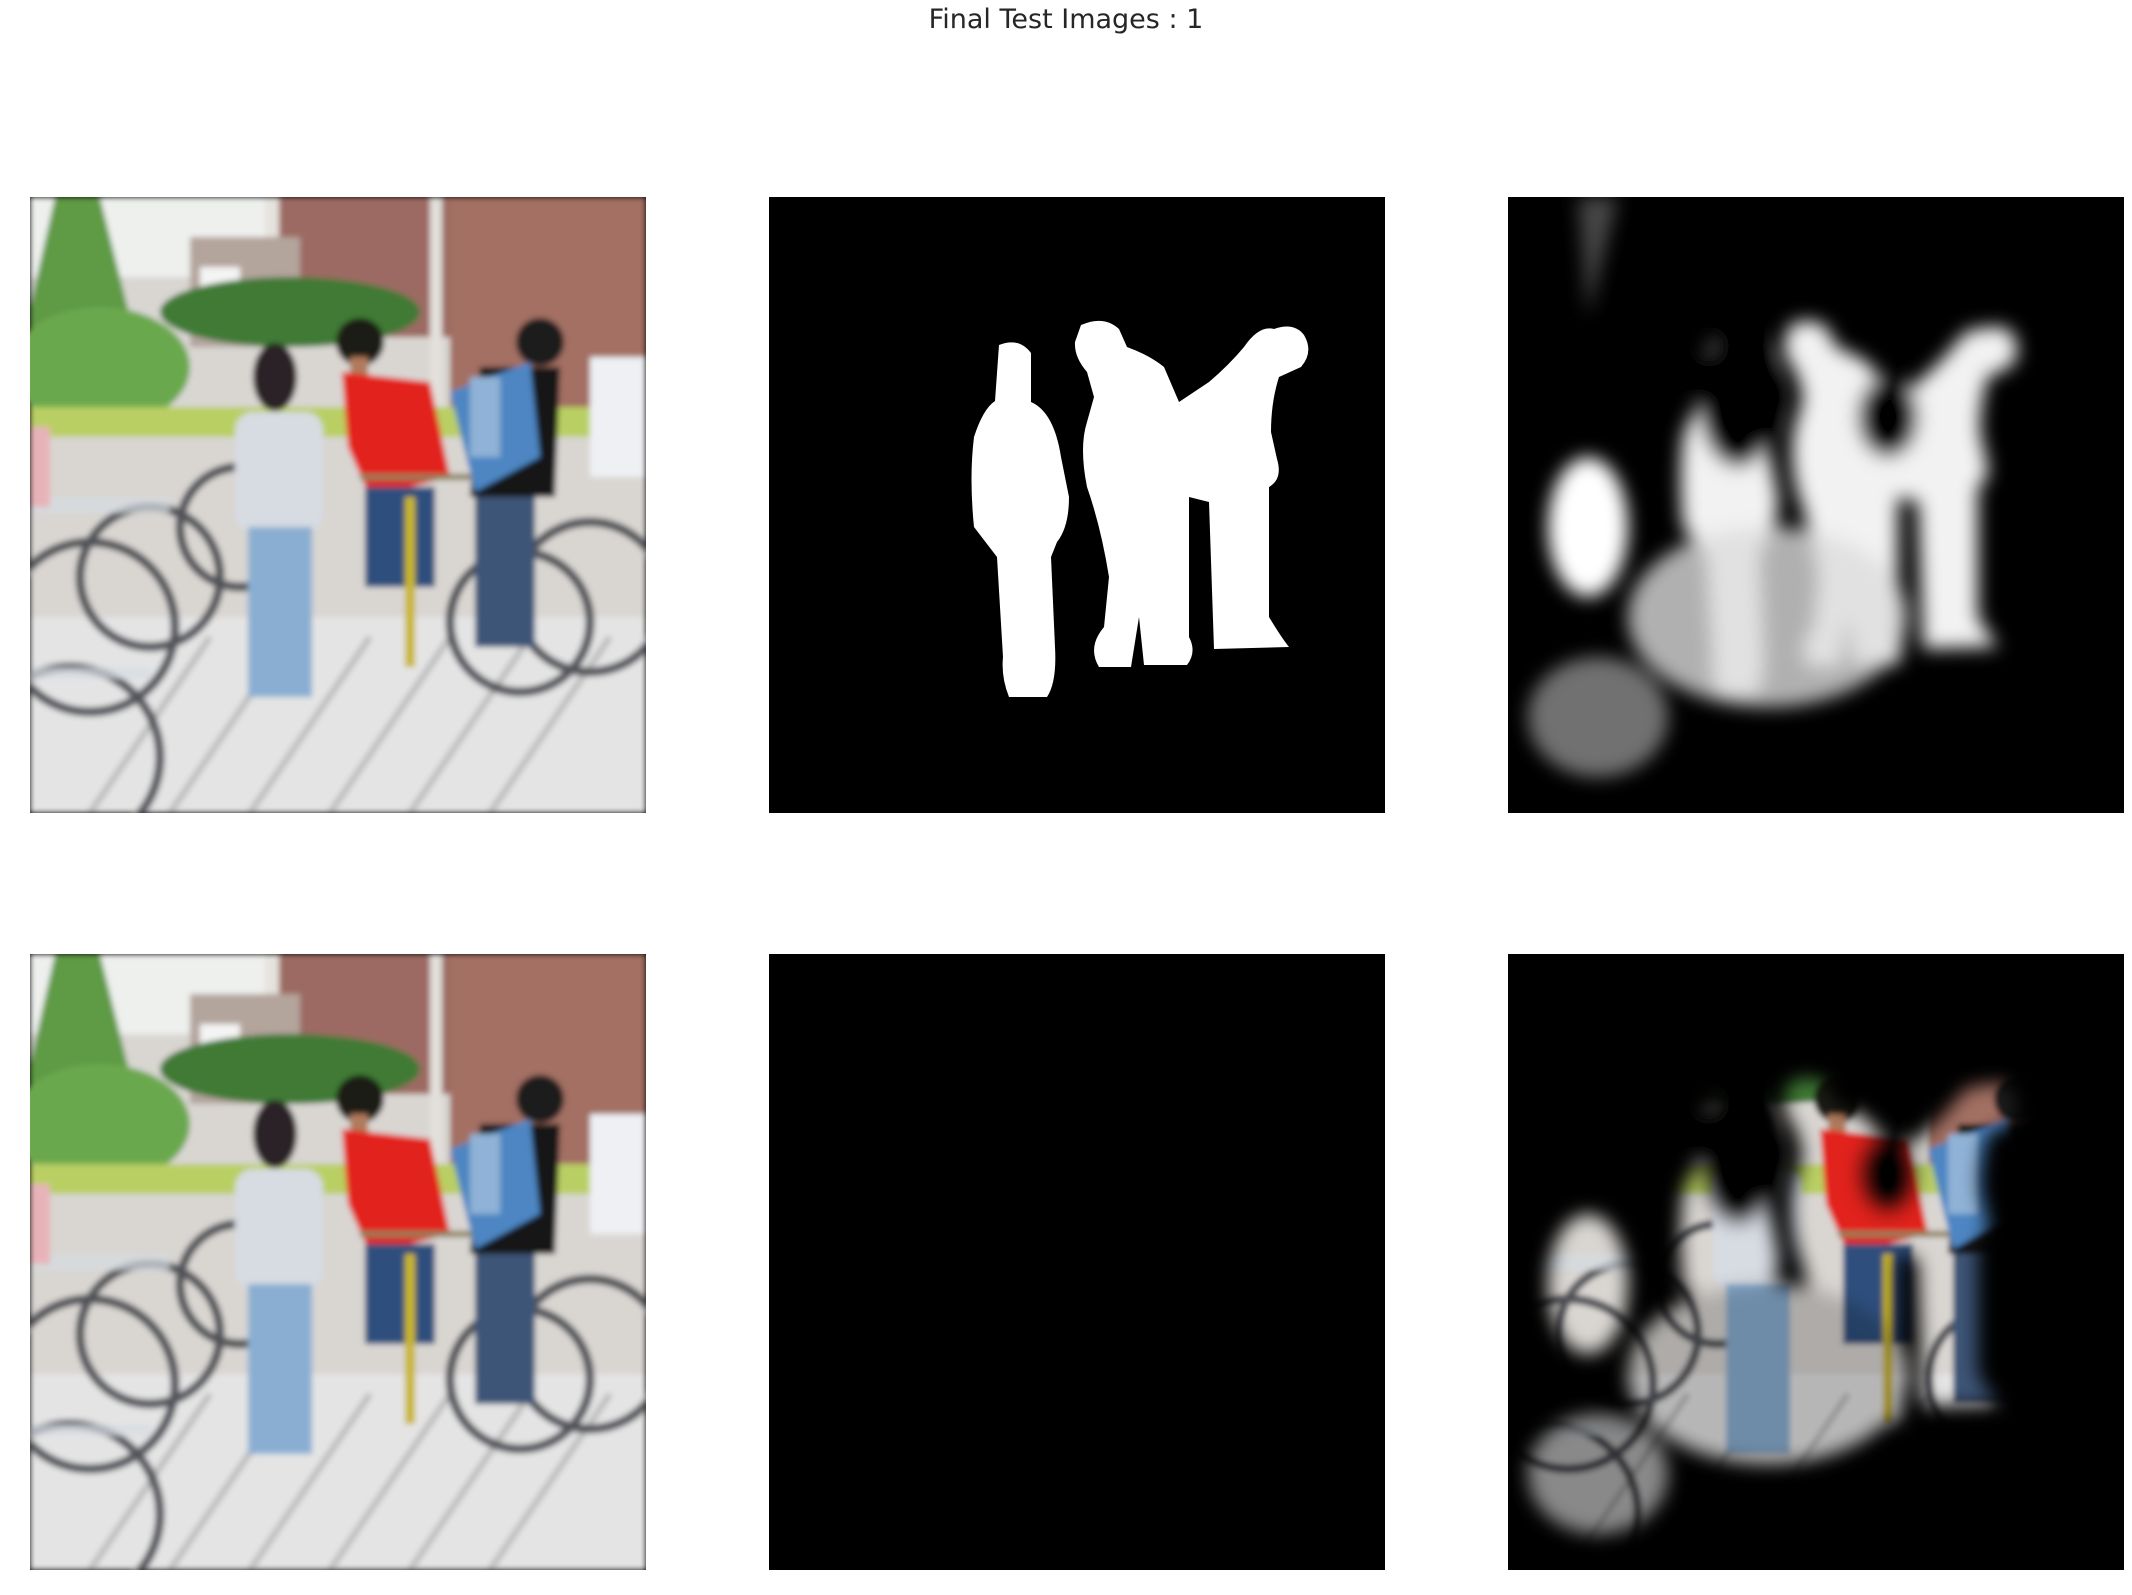 The height and width of the screenshot is (1595, 2132). I want to click on ground-truth-mask-image, so click(1077, 505).